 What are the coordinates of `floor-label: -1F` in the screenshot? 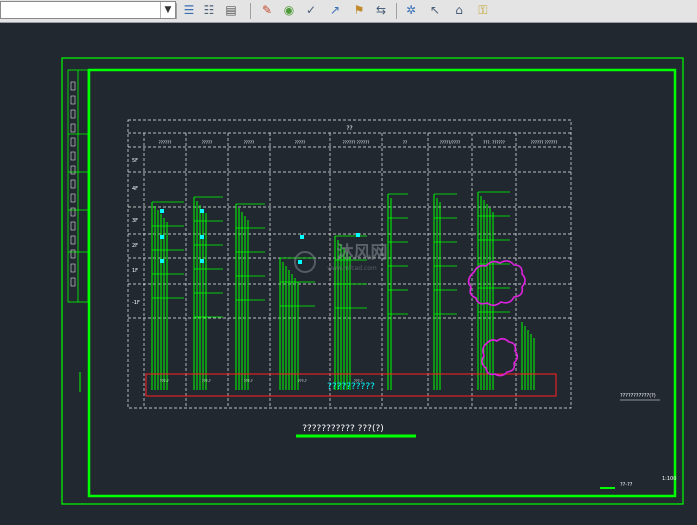 It's located at (136, 303).